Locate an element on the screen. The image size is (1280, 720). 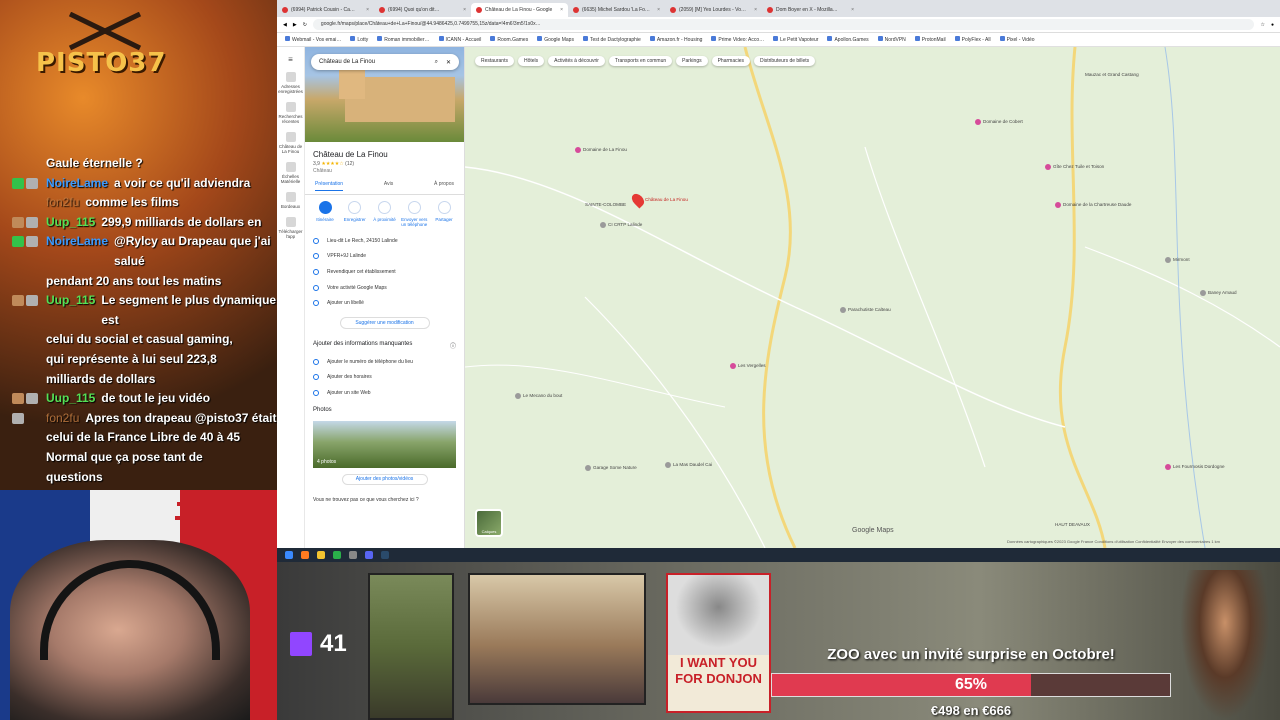
info-line: Revendiquer cet établissement is located at coordinates (384, 272).